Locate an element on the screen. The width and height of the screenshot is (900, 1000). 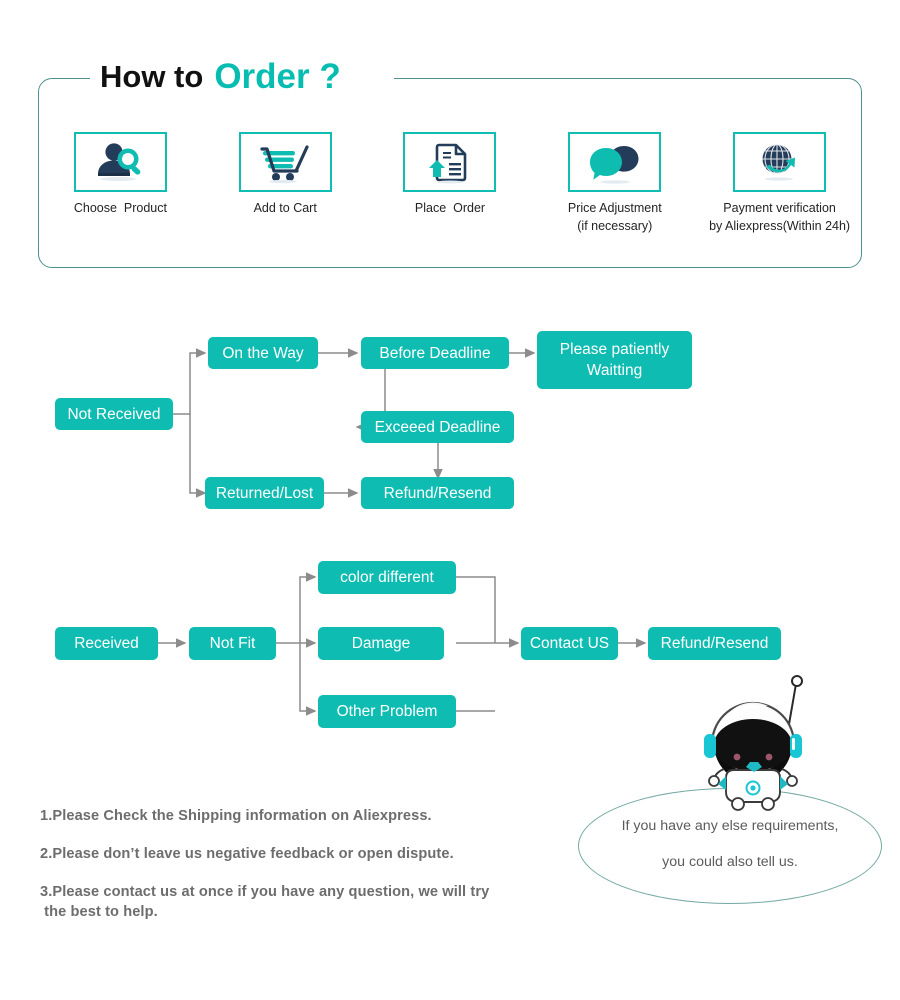
person-search-icon is located at coordinates (119, 162).